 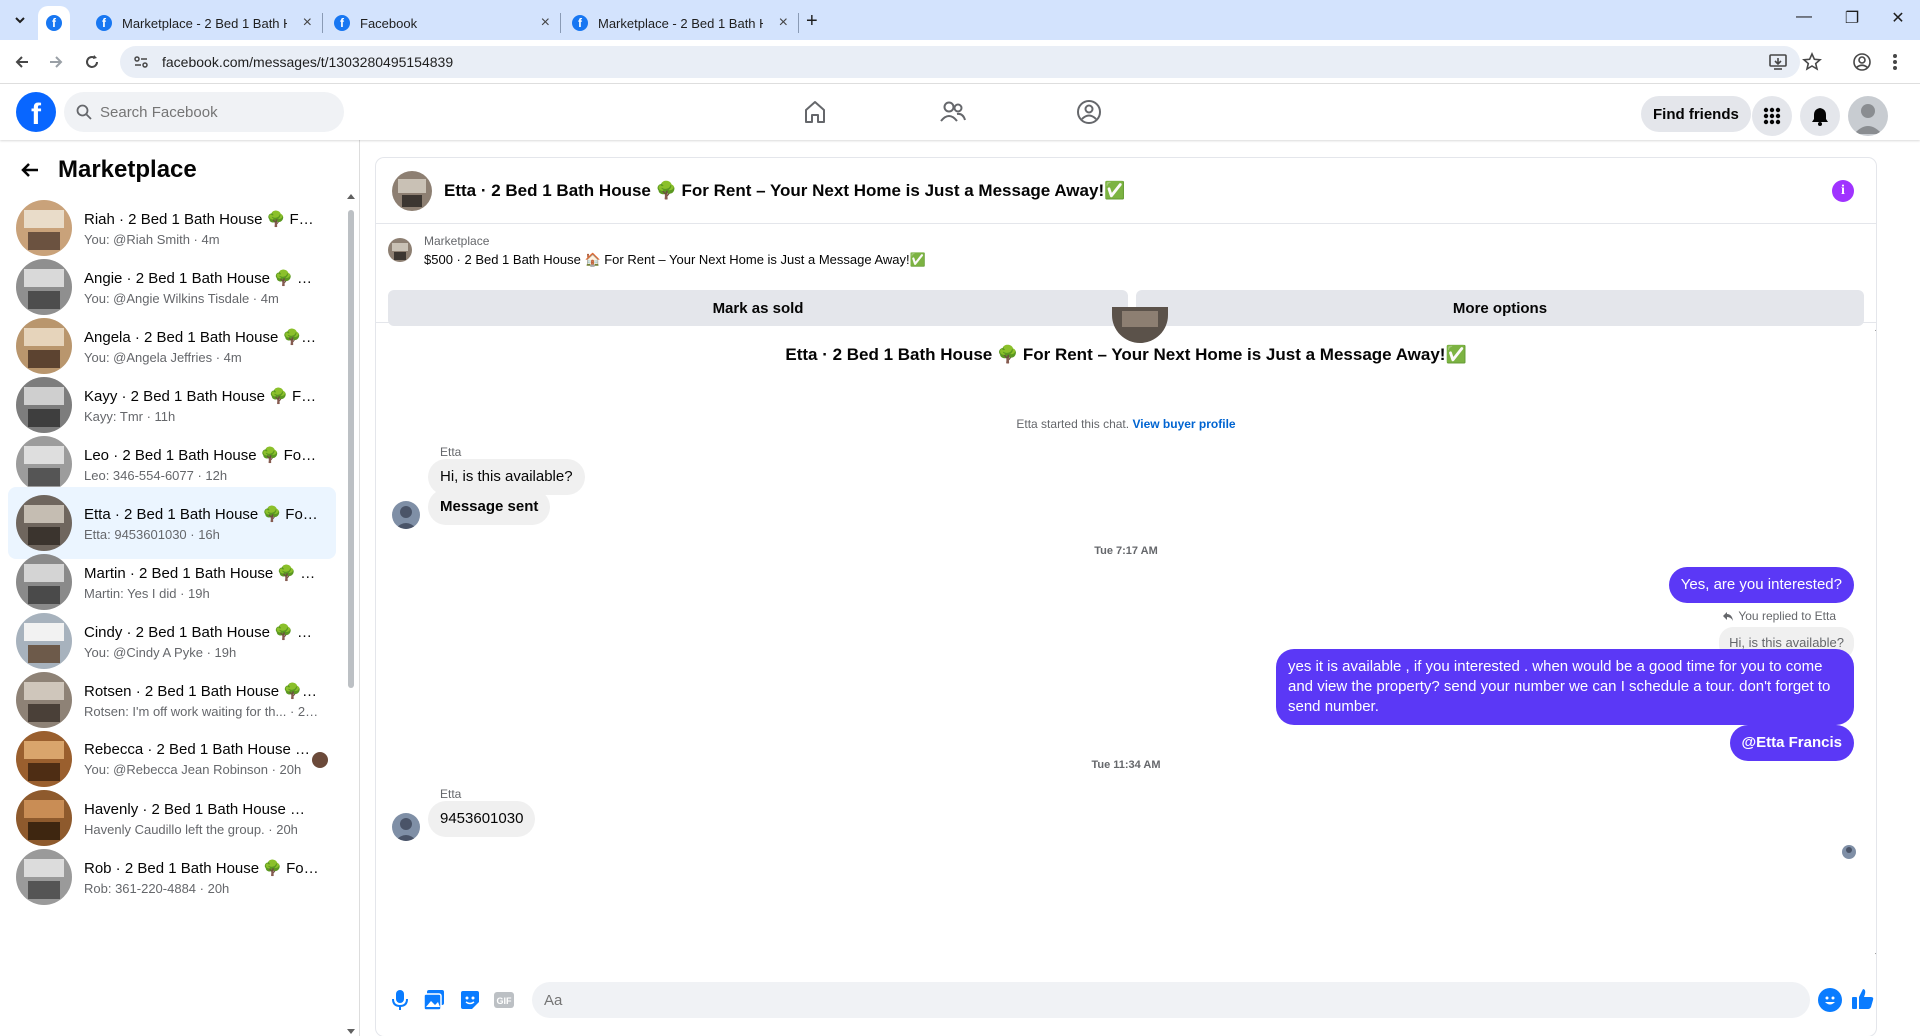 What do you see at coordinates (30, 170) in the screenshot?
I see `back-arrow-icon` at bounding box center [30, 170].